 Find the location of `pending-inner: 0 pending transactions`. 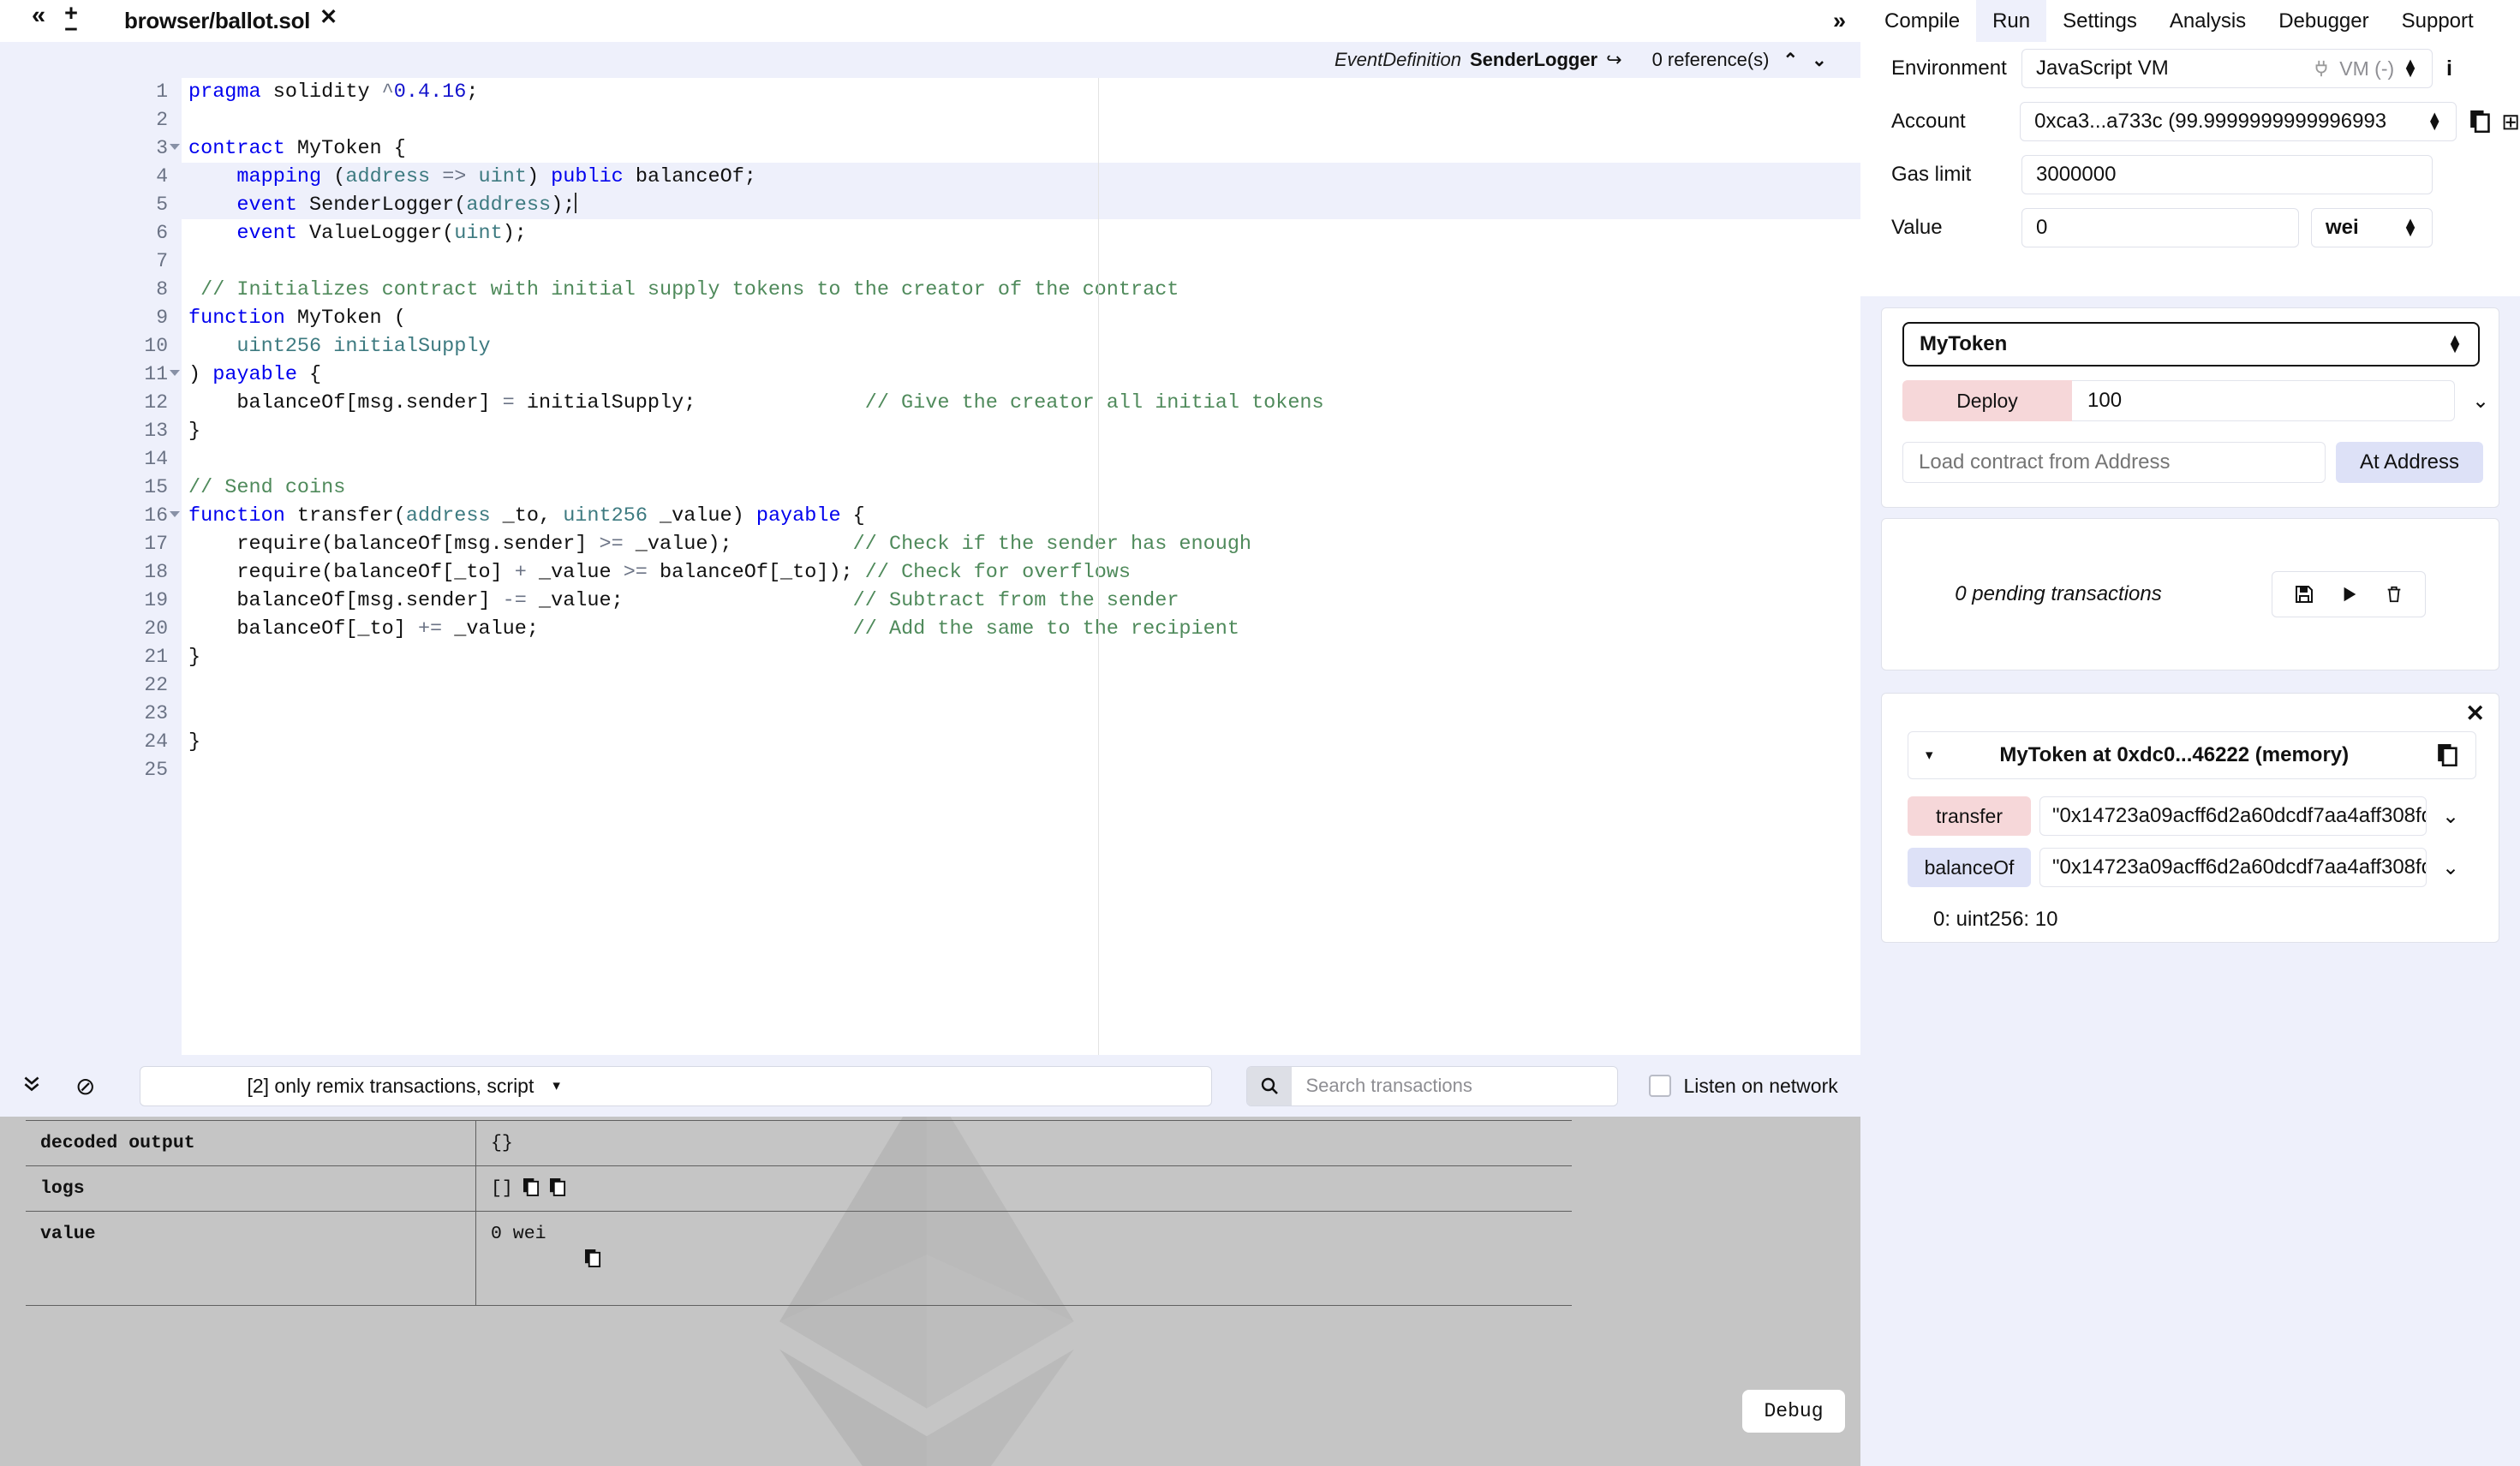

pending-inner: 0 pending transactions is located at coordinates (2191, 594).